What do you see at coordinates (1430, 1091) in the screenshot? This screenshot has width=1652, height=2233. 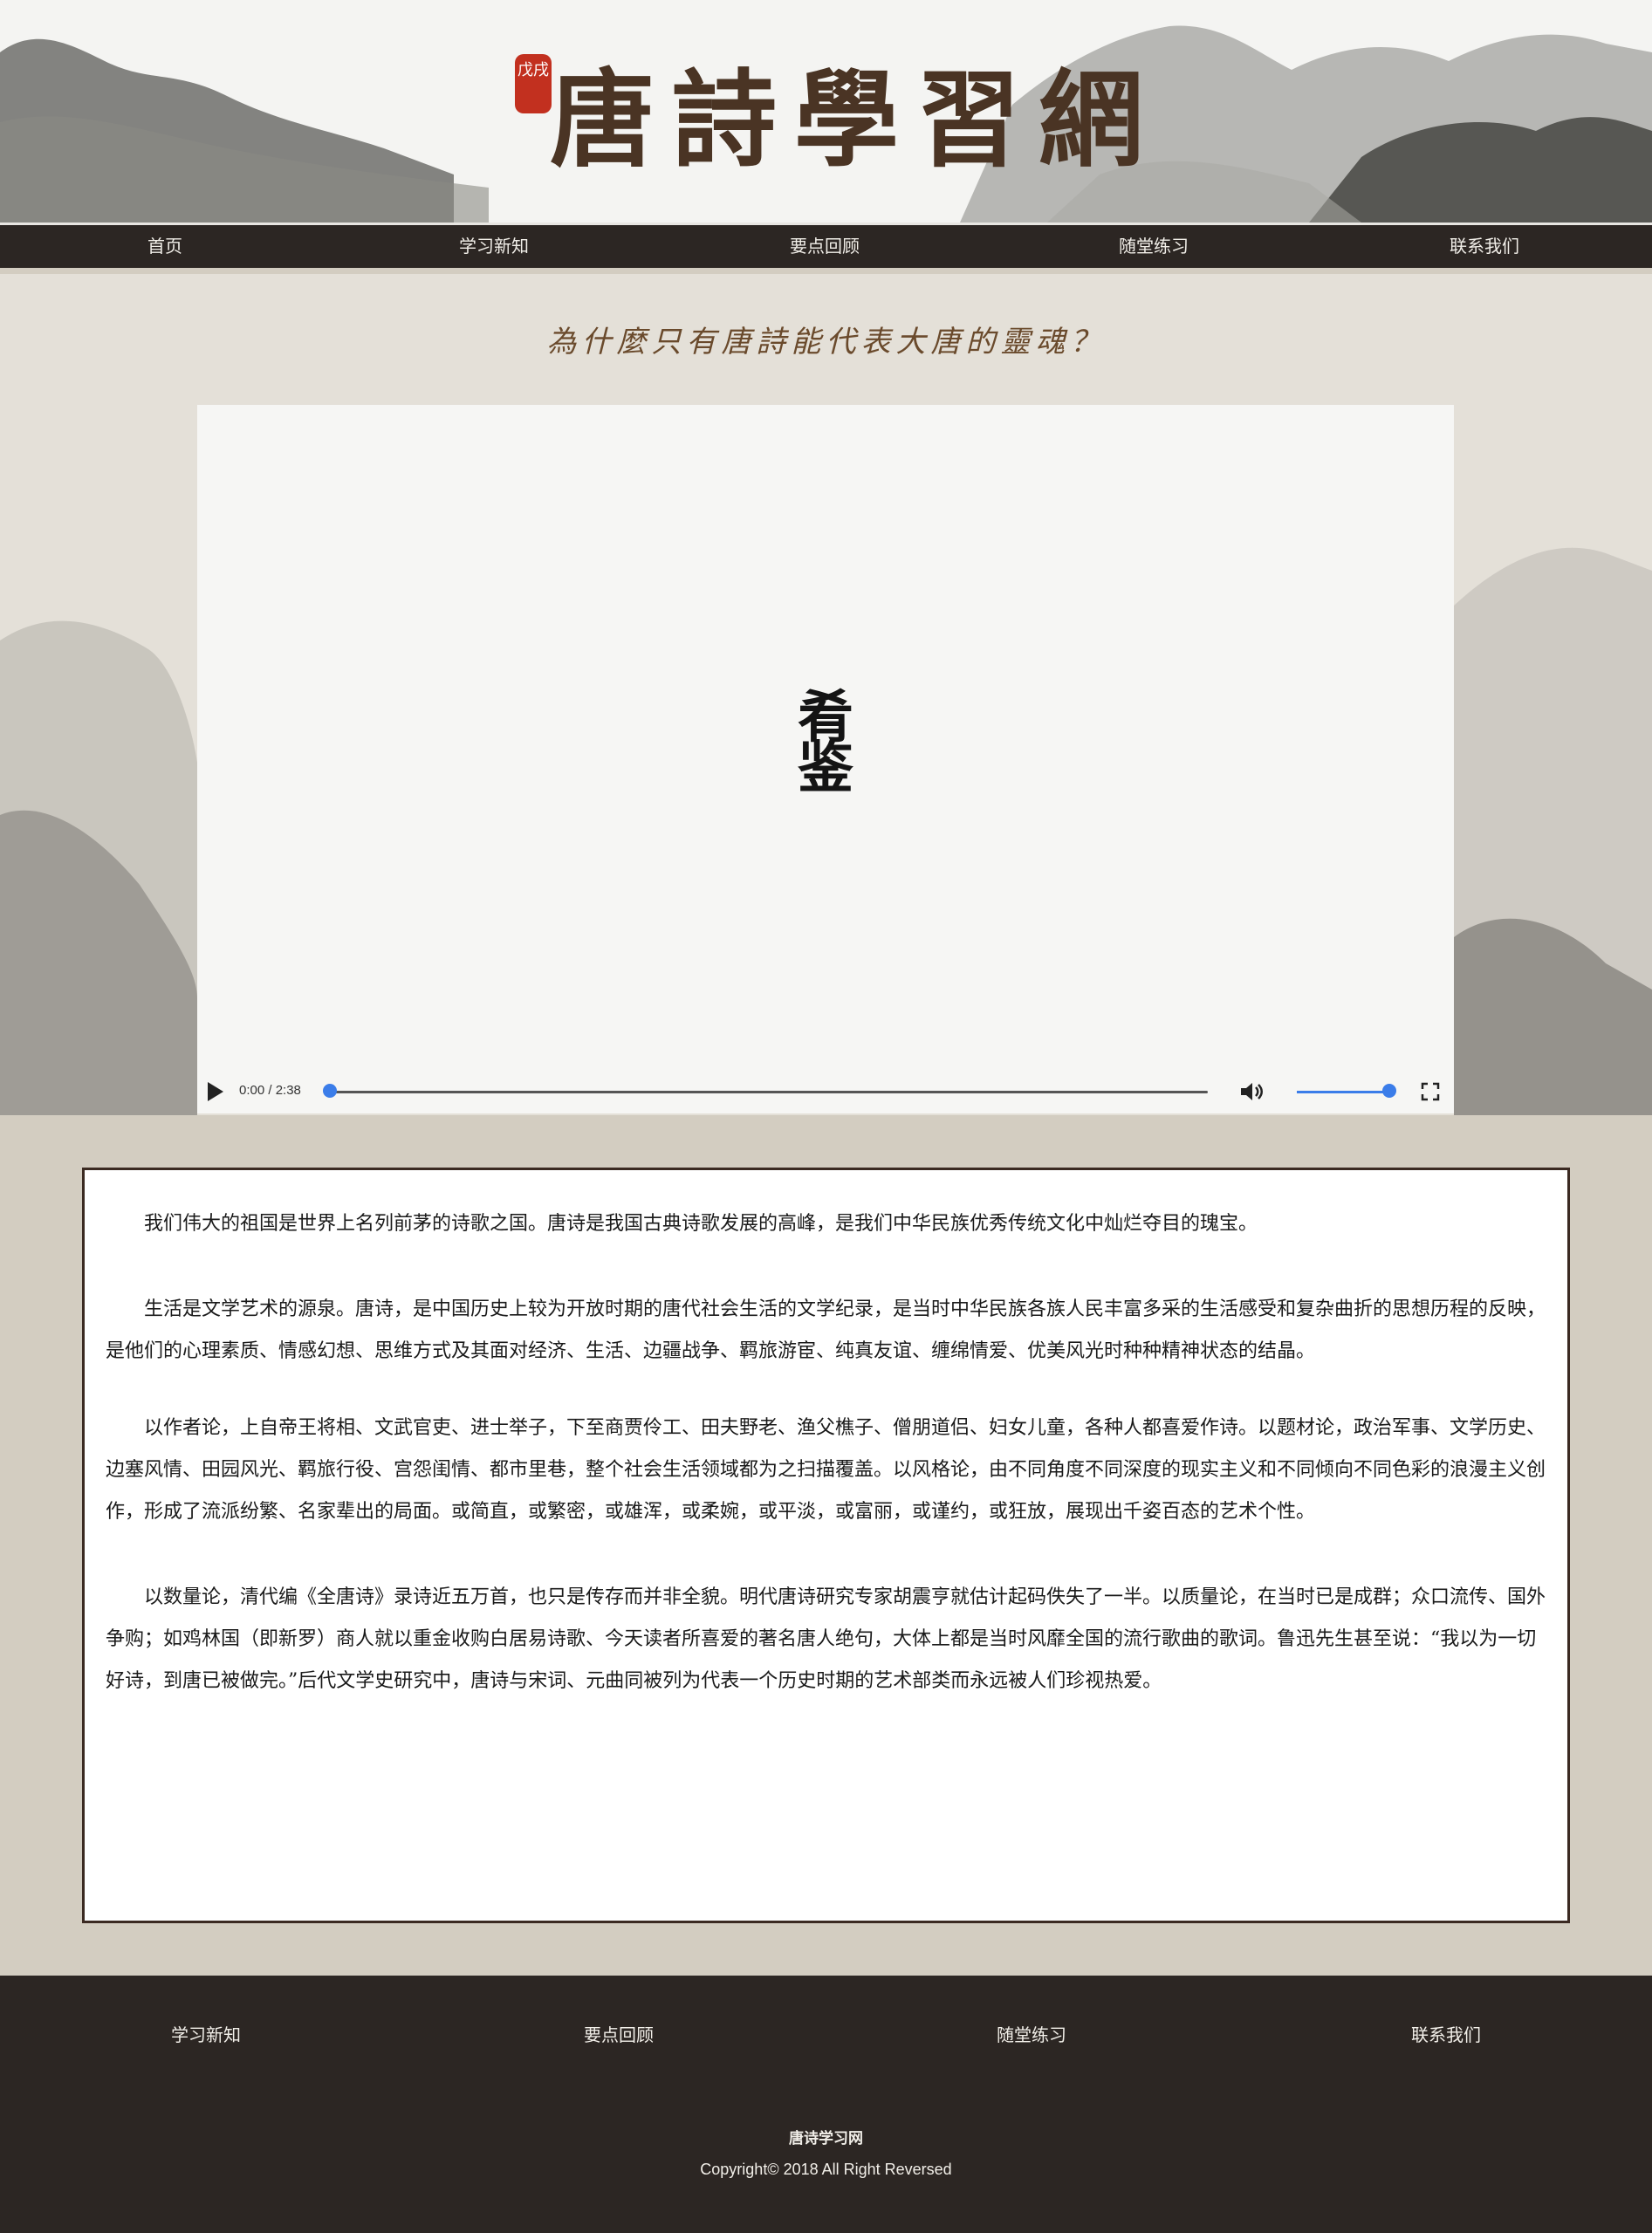 I see `fullscreen-icon` at bounding box center [1430, 1091].